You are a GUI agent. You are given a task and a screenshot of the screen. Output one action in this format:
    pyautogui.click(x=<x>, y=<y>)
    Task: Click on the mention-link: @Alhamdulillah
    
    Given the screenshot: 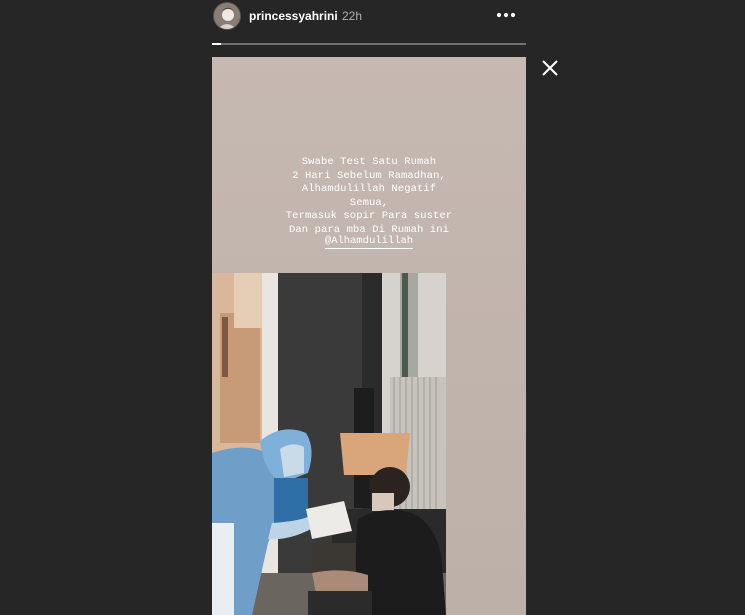 What is the action you would take?
    pyautogui.click(x=369, y=242)
    